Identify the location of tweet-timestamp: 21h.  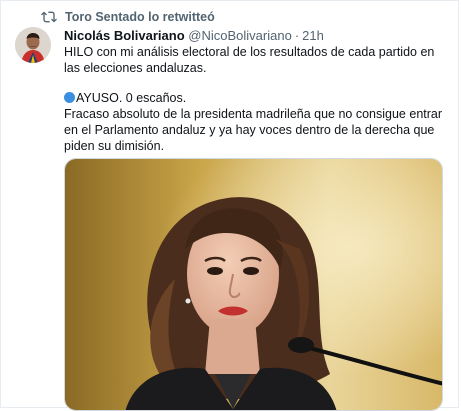
(313, 35).